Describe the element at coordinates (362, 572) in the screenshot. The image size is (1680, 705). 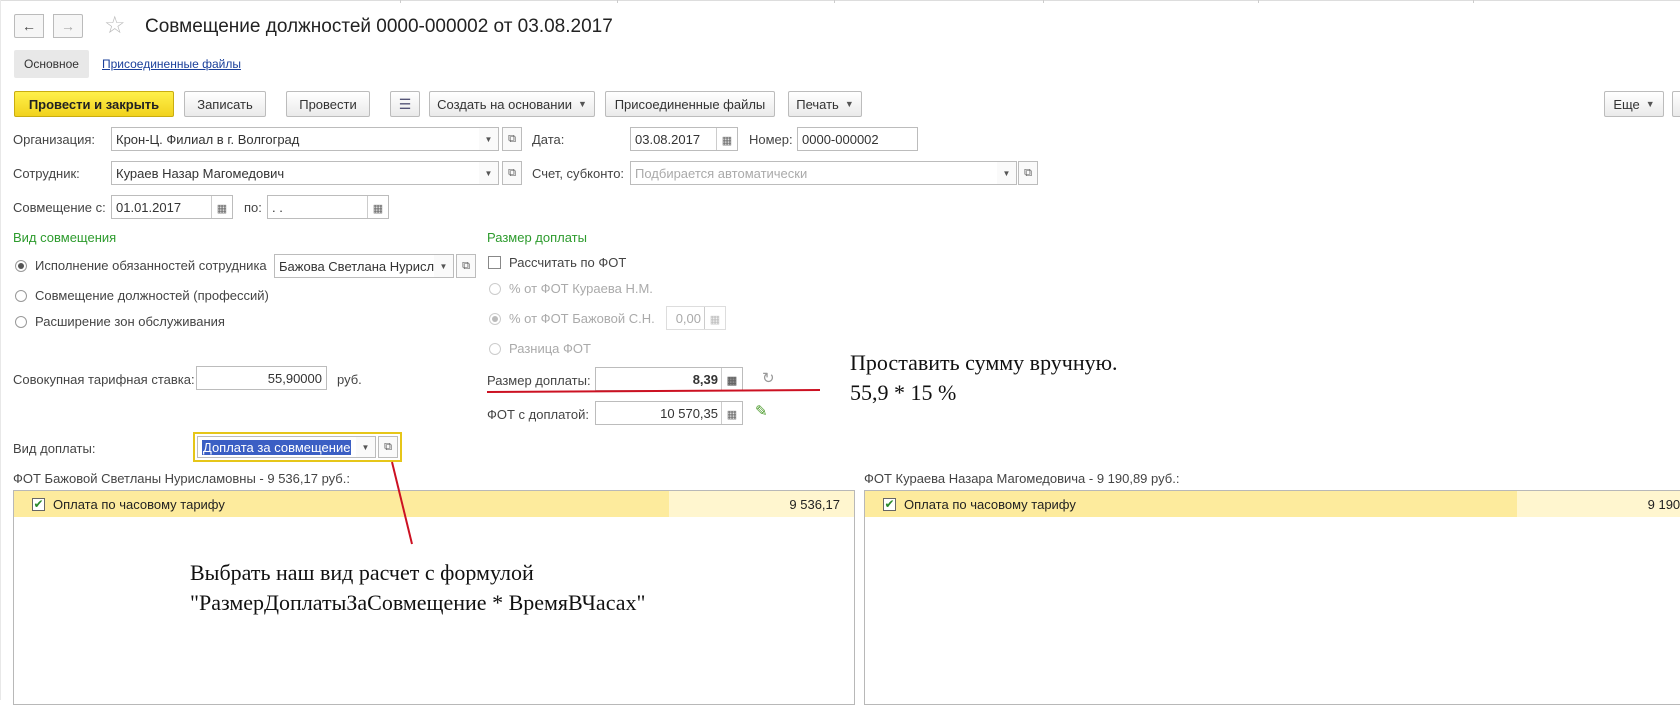
I see `note-formula-line1: Выбрать наш вид расчет с формулой` at that location.